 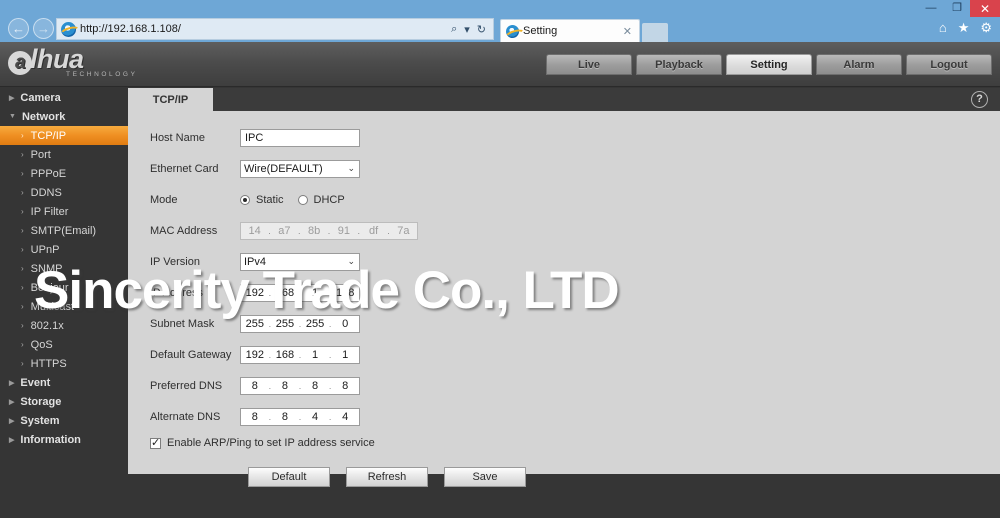 What do you see at coordinates (985, 8) in the screenshot?
I see `close-window-button: ✕` at bounding box center [985, 8].